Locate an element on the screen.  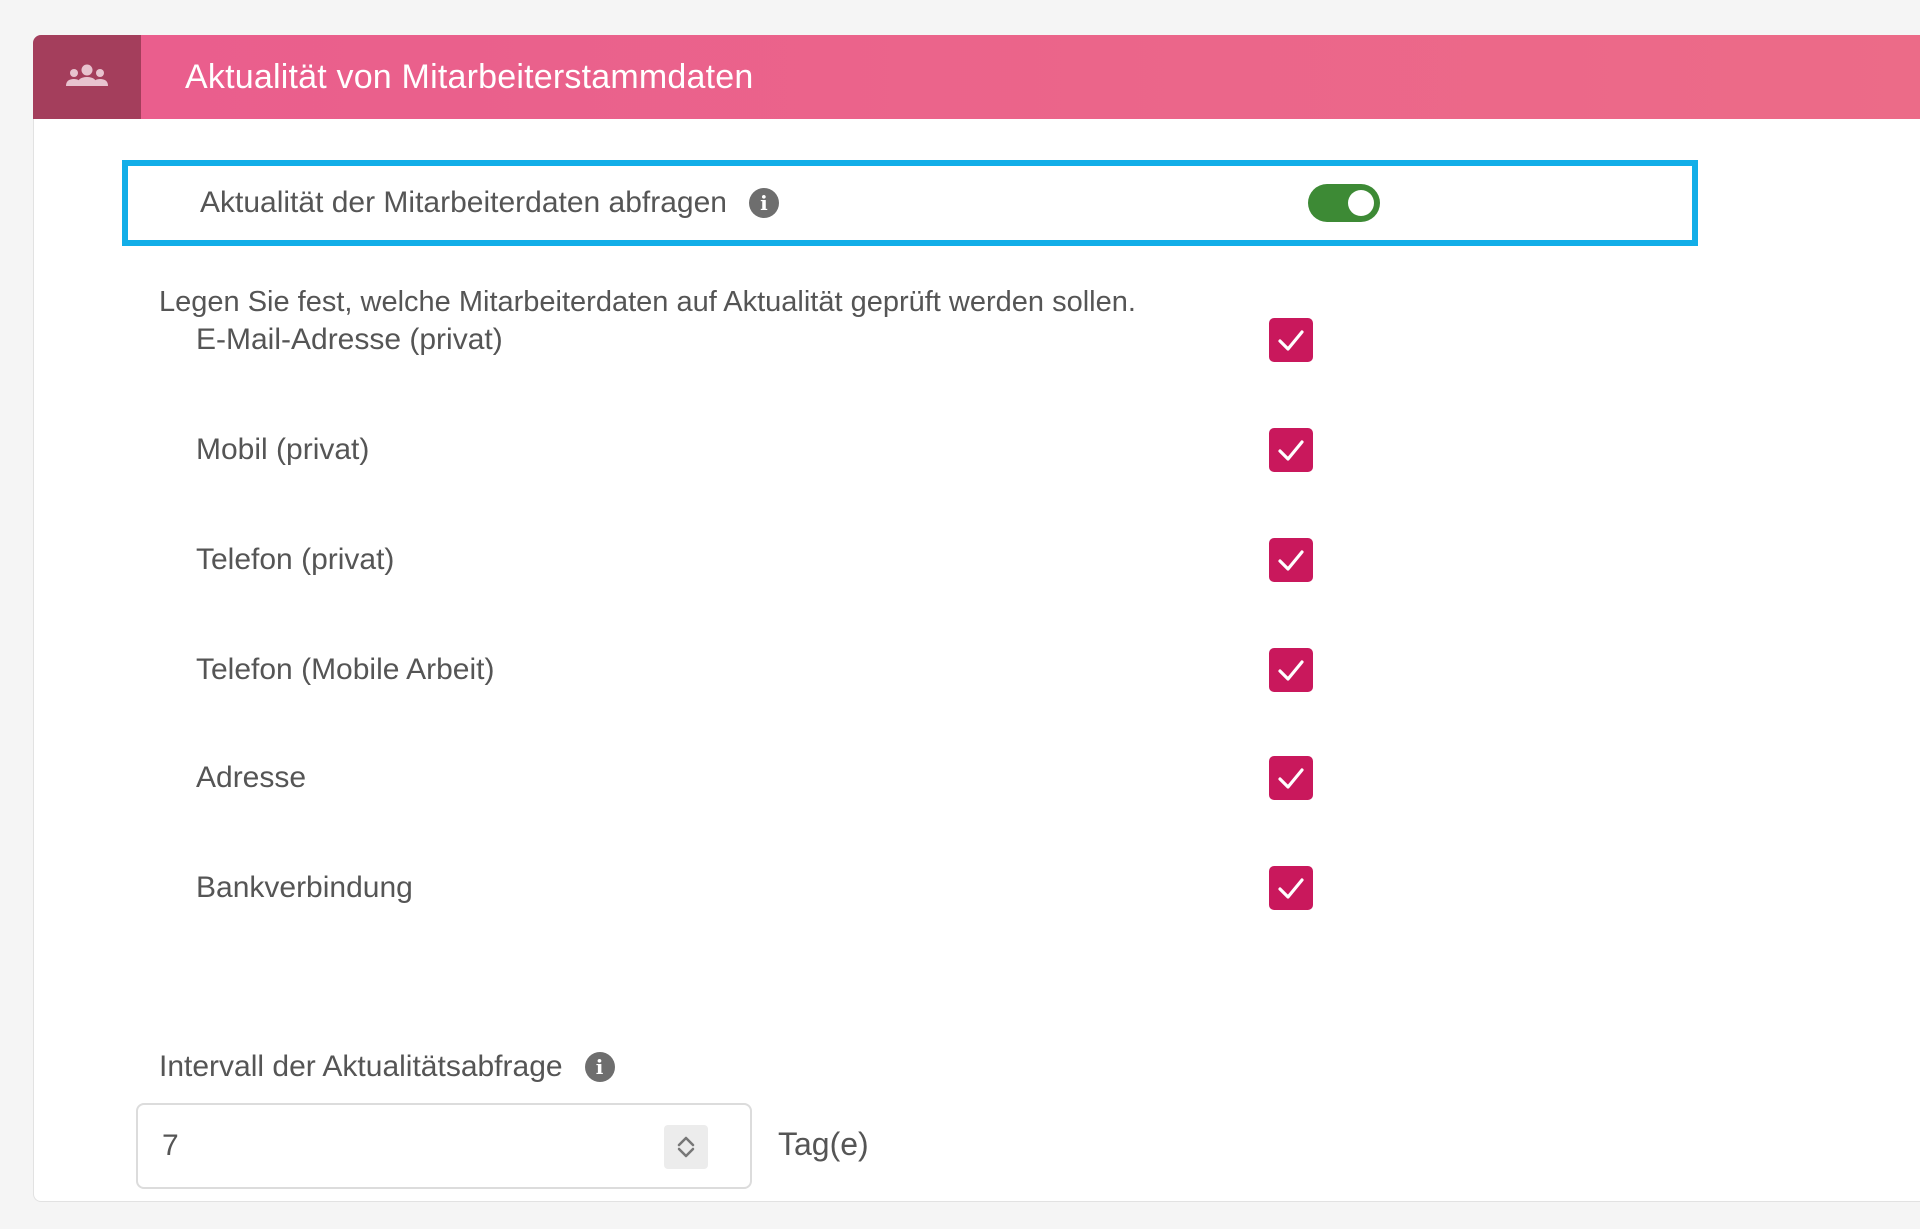
users-group-icon is located at coordinates (87, 75).